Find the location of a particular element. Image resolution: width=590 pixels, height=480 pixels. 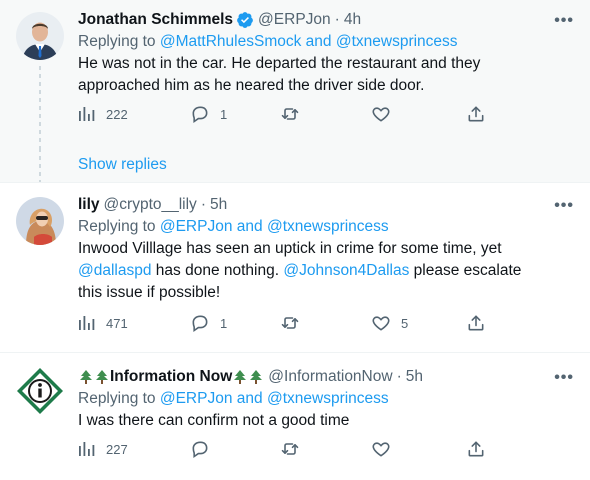

analytics-button: 227 is located at coordinates (103, 449).